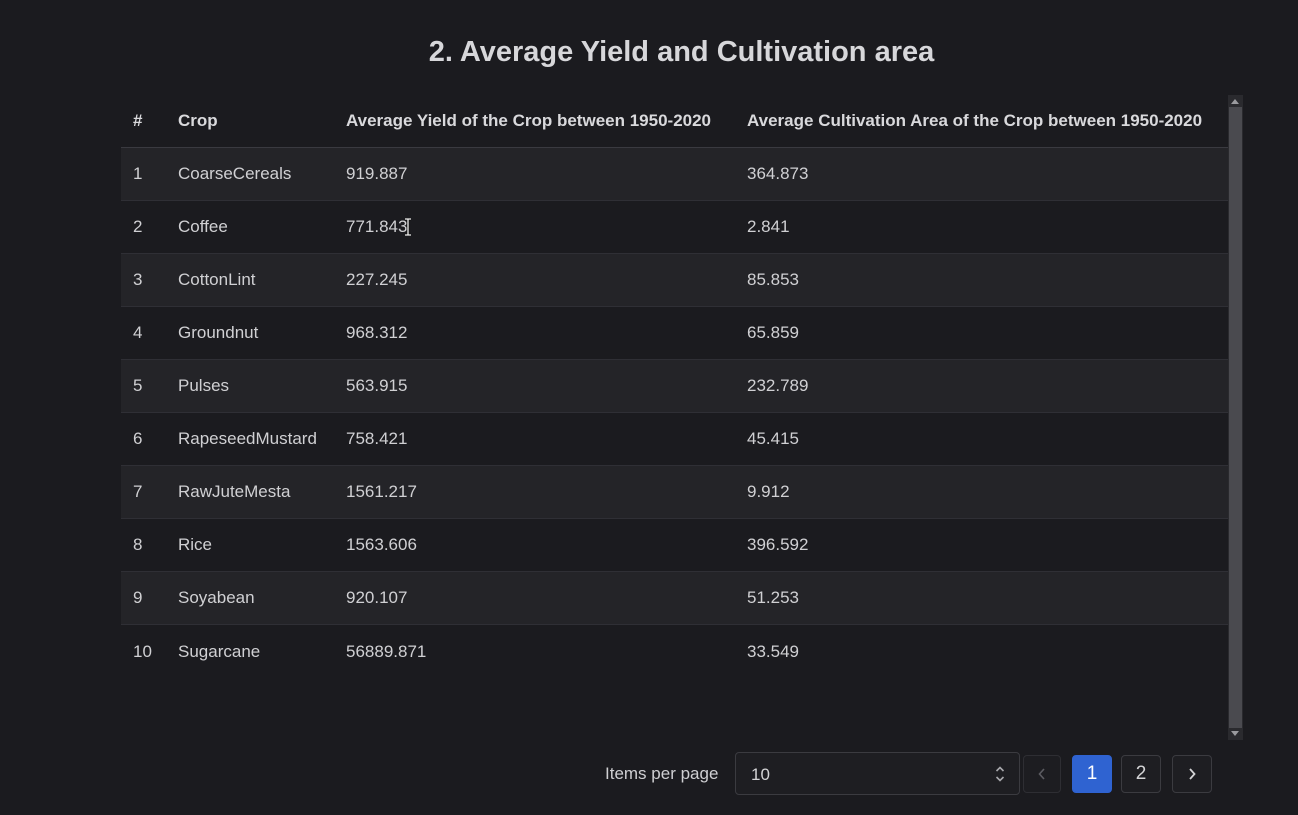 The width and height of the screenshot is (1298, 815). Describe the element at coordinates (143, 174) in the screenshot. I see `cell-index: 1` at that location.